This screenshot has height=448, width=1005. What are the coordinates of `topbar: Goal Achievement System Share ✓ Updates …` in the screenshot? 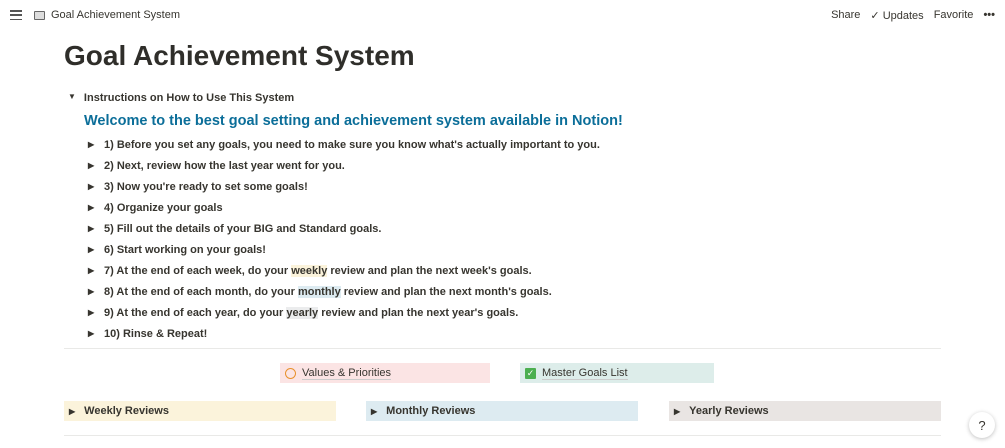 It's located at (502, 15).